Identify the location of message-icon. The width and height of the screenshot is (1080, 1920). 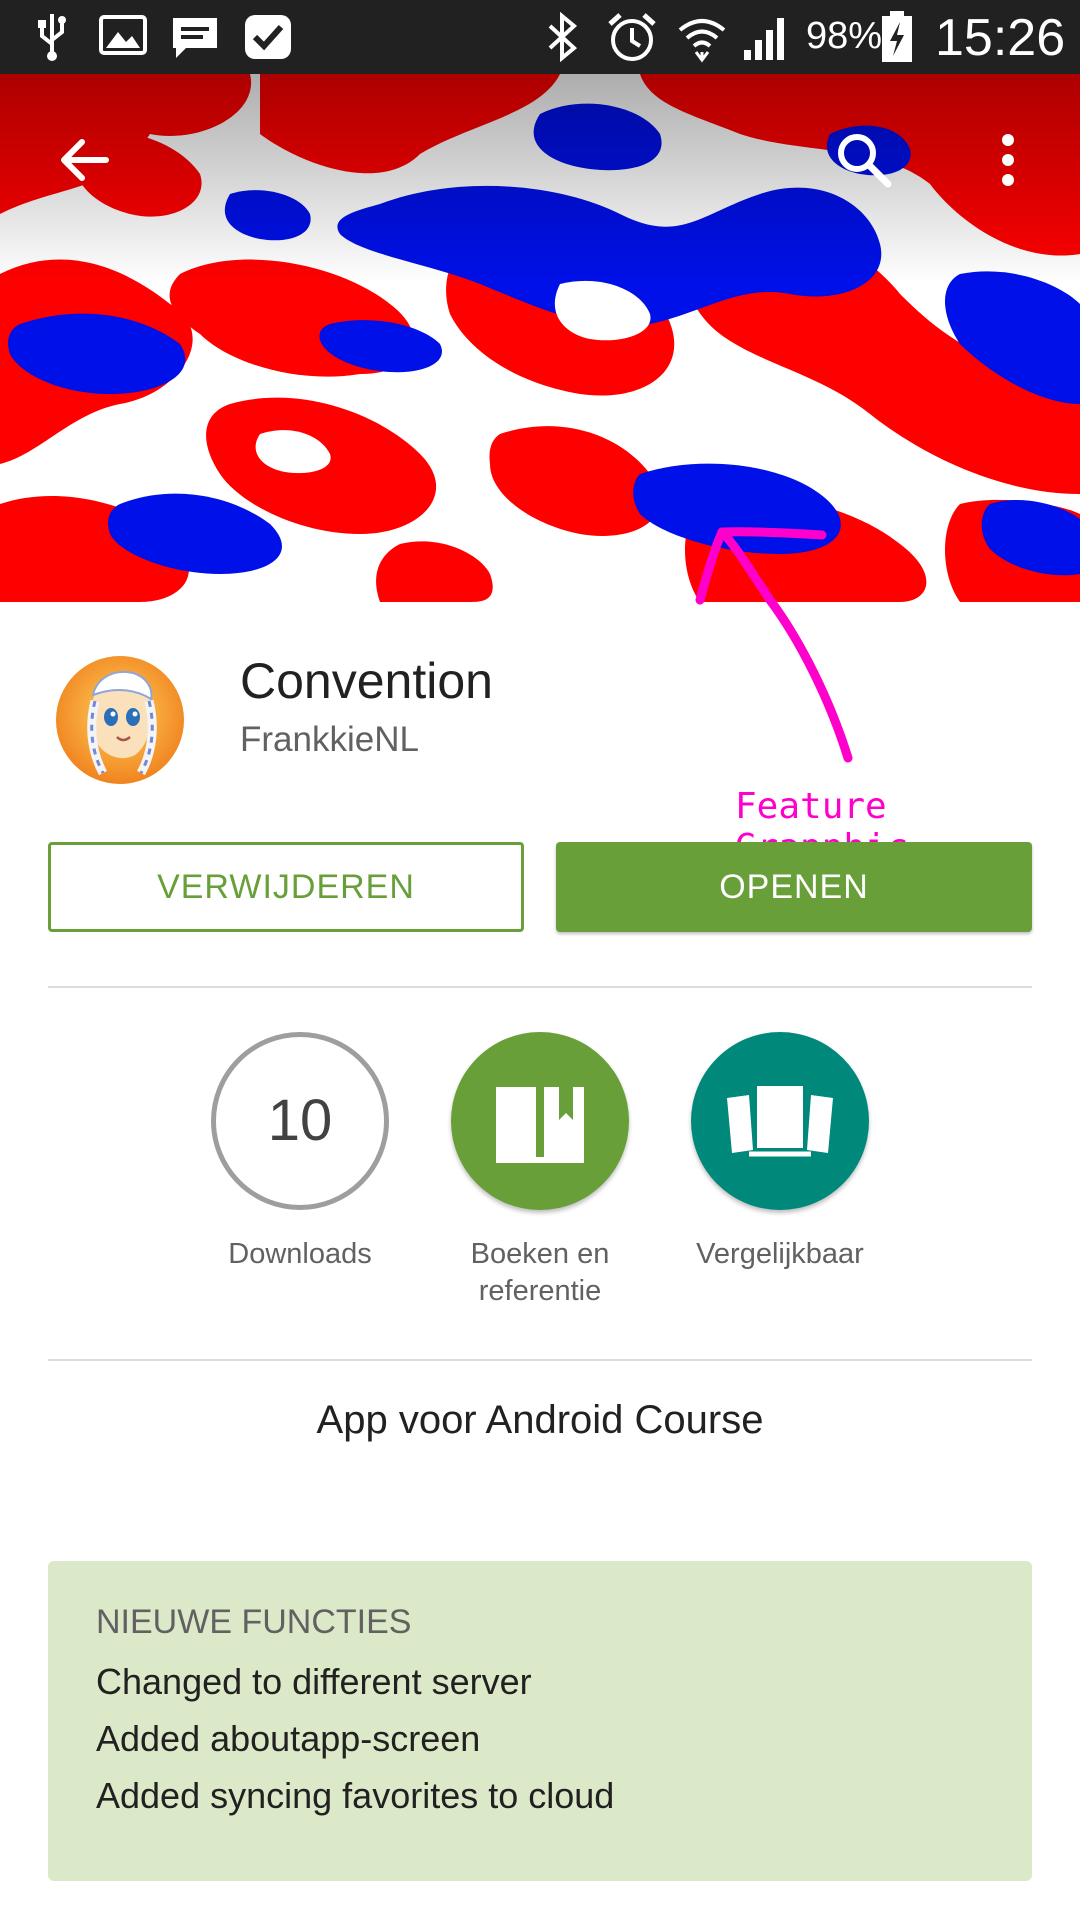
(195, 38).